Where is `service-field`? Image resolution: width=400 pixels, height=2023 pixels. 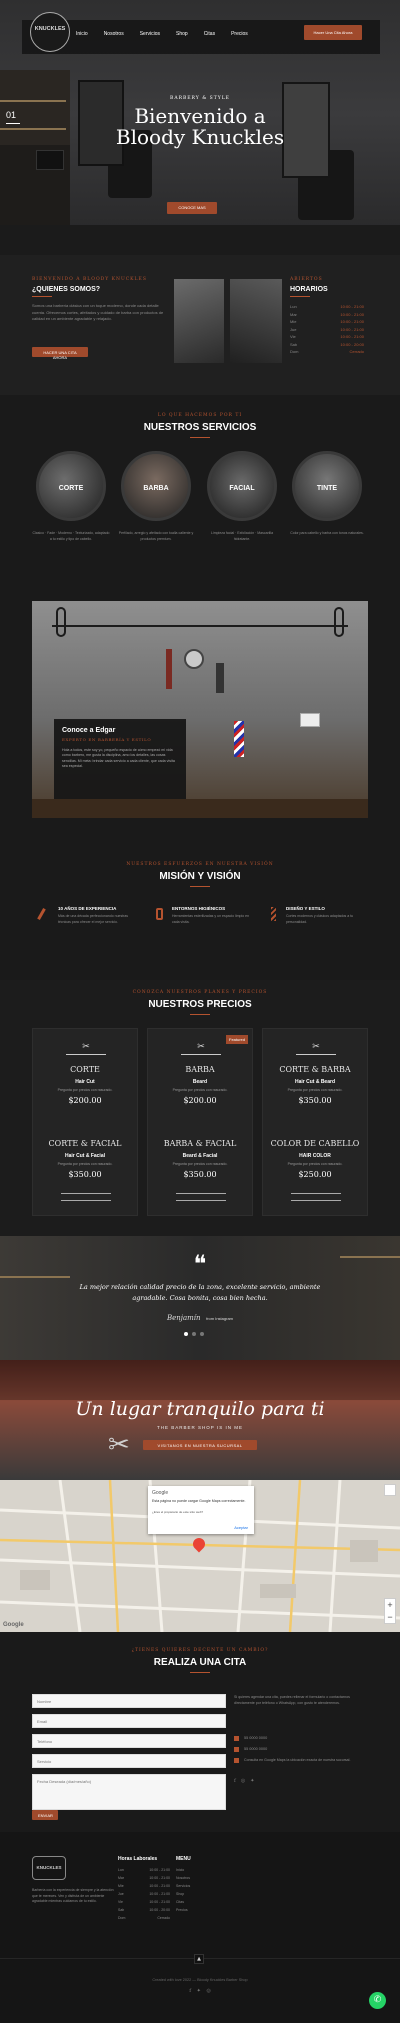
service-field is located at coordinates (129, 1761).